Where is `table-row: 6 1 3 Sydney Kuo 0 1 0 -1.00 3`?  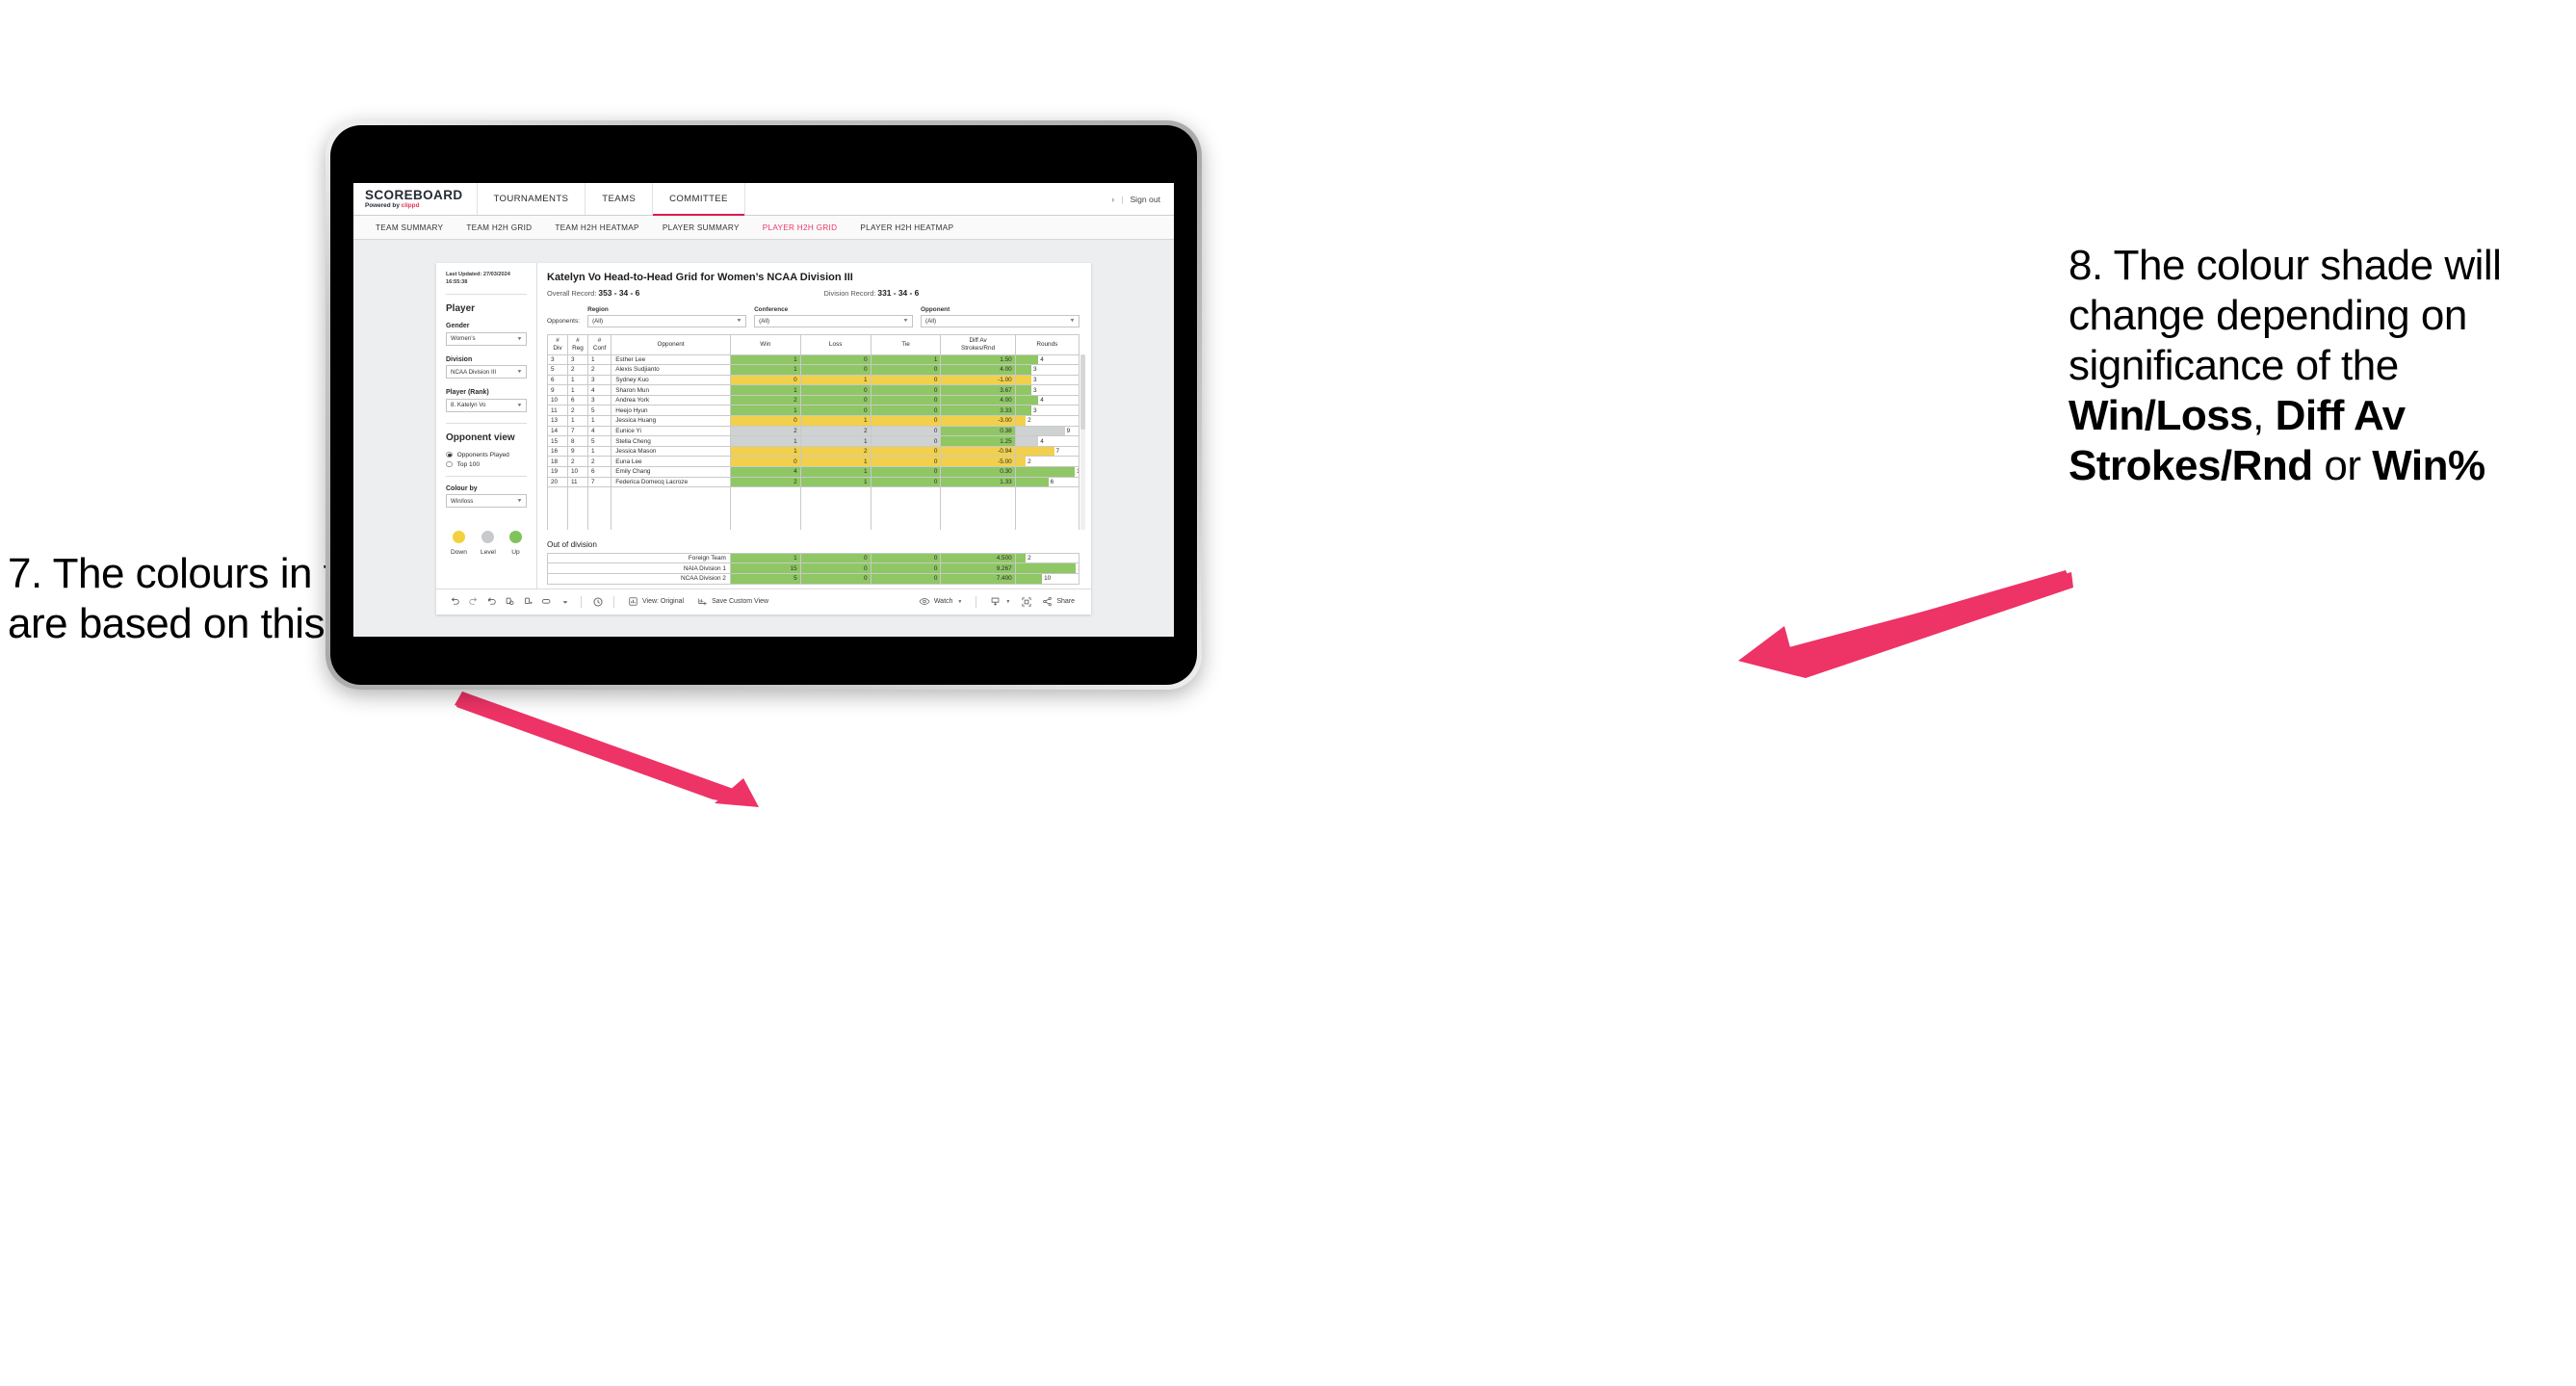 table-row: 6 1 3 Sydney Kuo 0 1 0 -1.00 3 is located at coordinates (813, 380).